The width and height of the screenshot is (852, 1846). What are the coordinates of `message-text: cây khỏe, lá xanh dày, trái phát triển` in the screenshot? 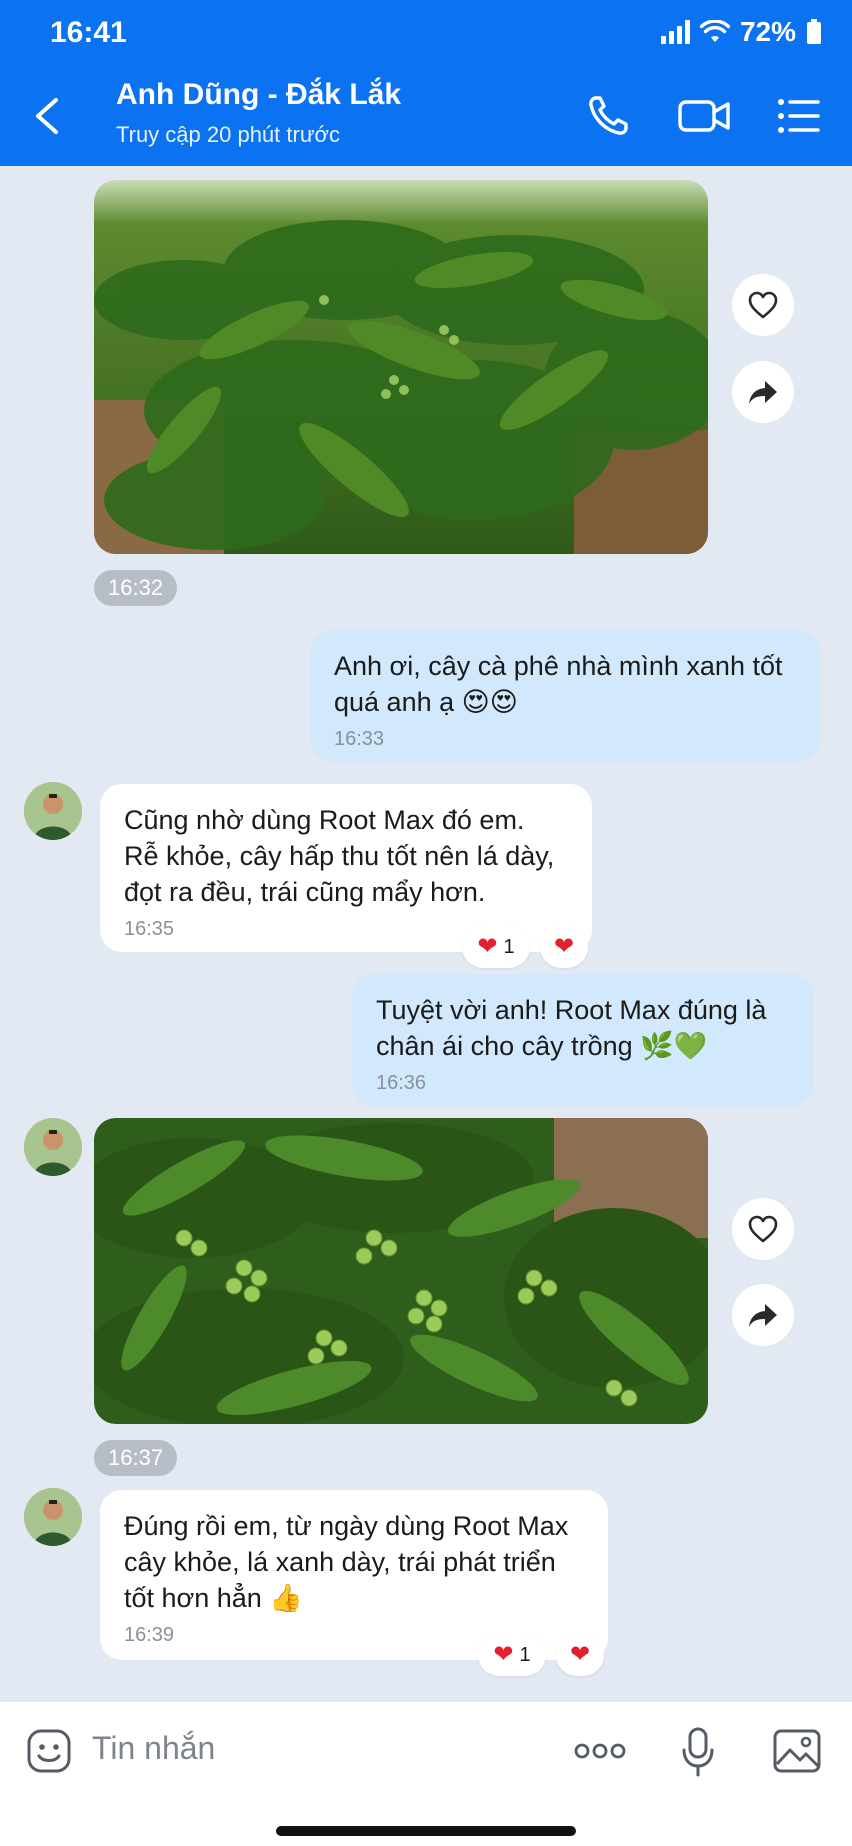 It's located at (340, 1562).